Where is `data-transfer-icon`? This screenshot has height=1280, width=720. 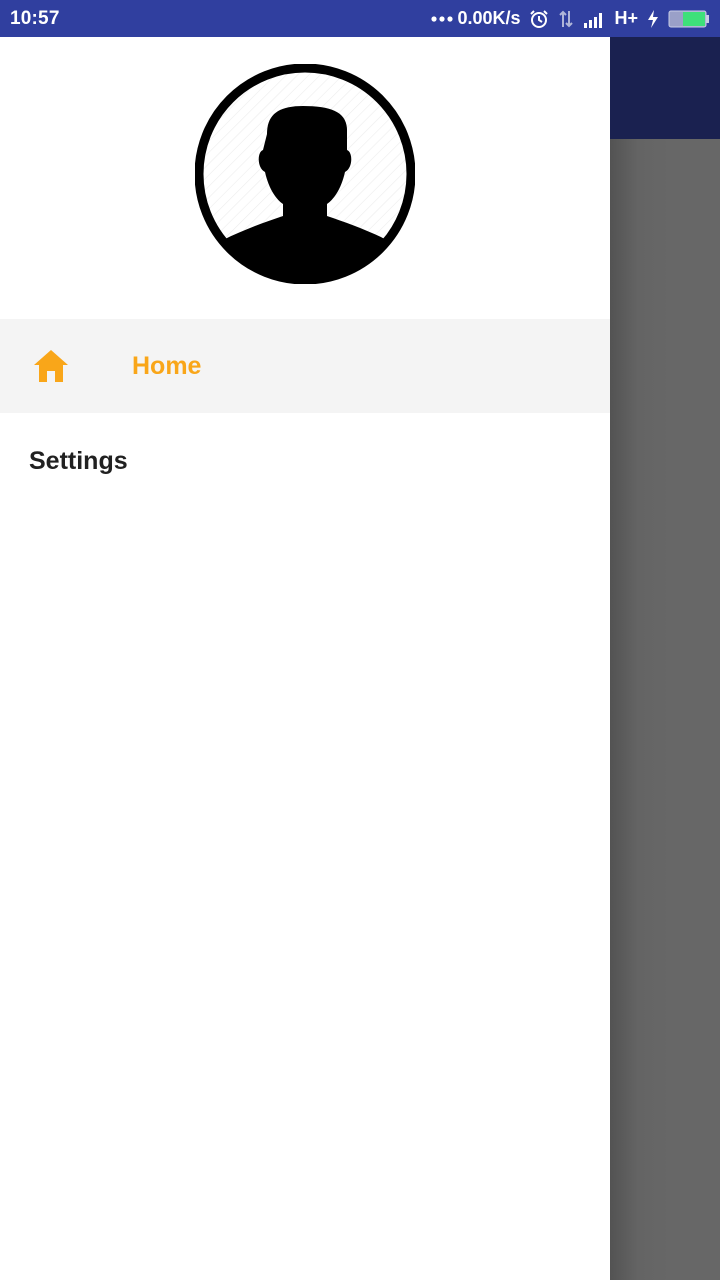 data-transfer-icon is located at coordinates (566, 19).